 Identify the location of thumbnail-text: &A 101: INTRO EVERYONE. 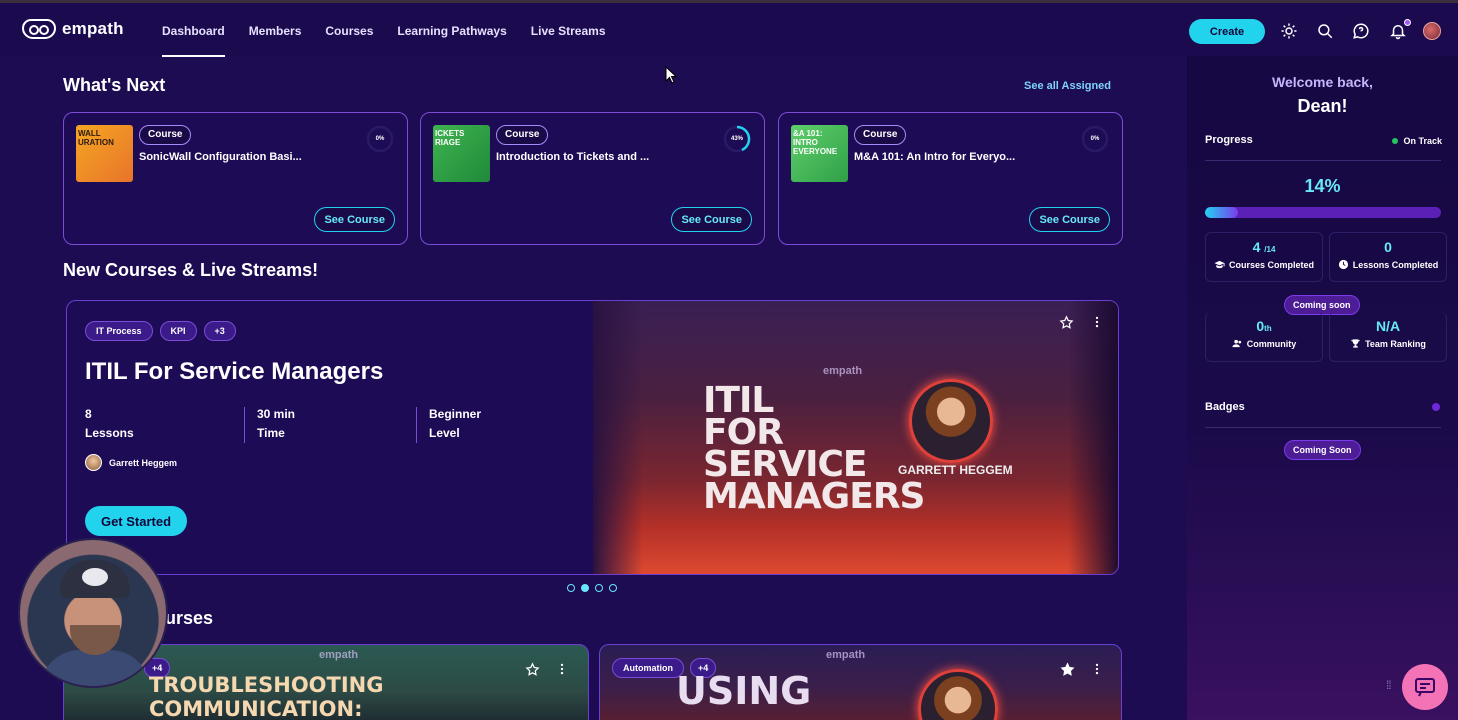
(815, 142).